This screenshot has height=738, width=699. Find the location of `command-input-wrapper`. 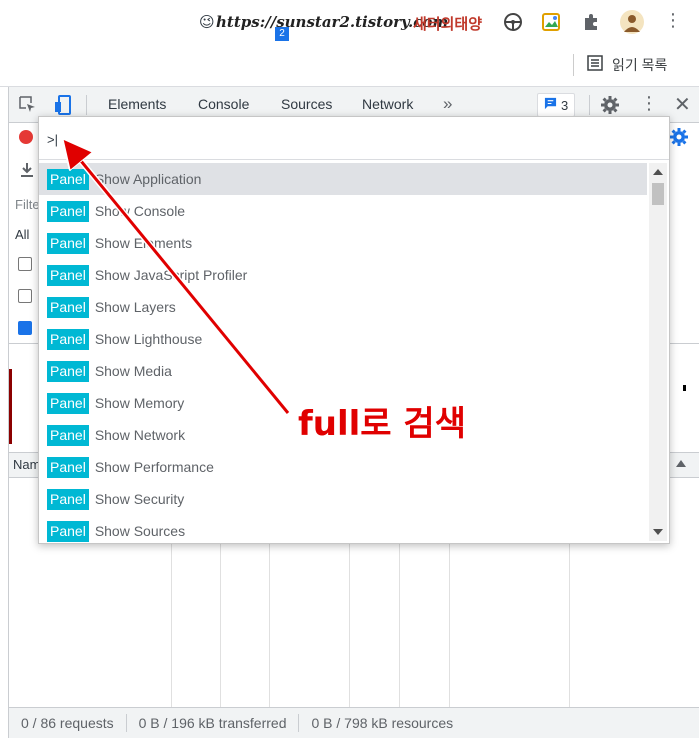

command-input-wrapper is located at coordinates (354, 138).